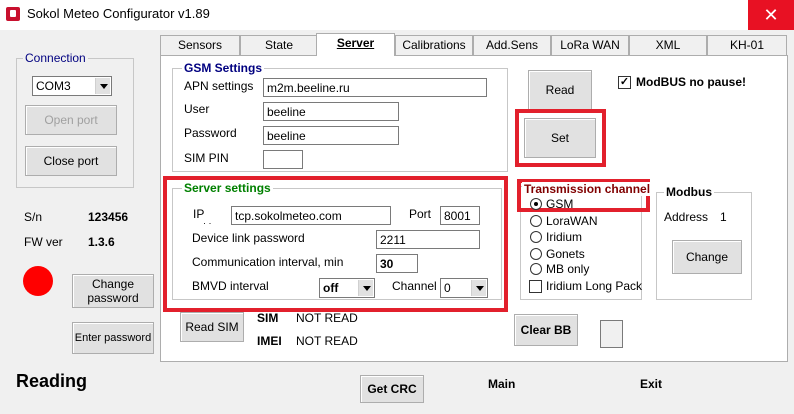  What do you see at coordinates (197, 109) in the screenshot?
I see `user-label: User` at bounding box center [197, 109].